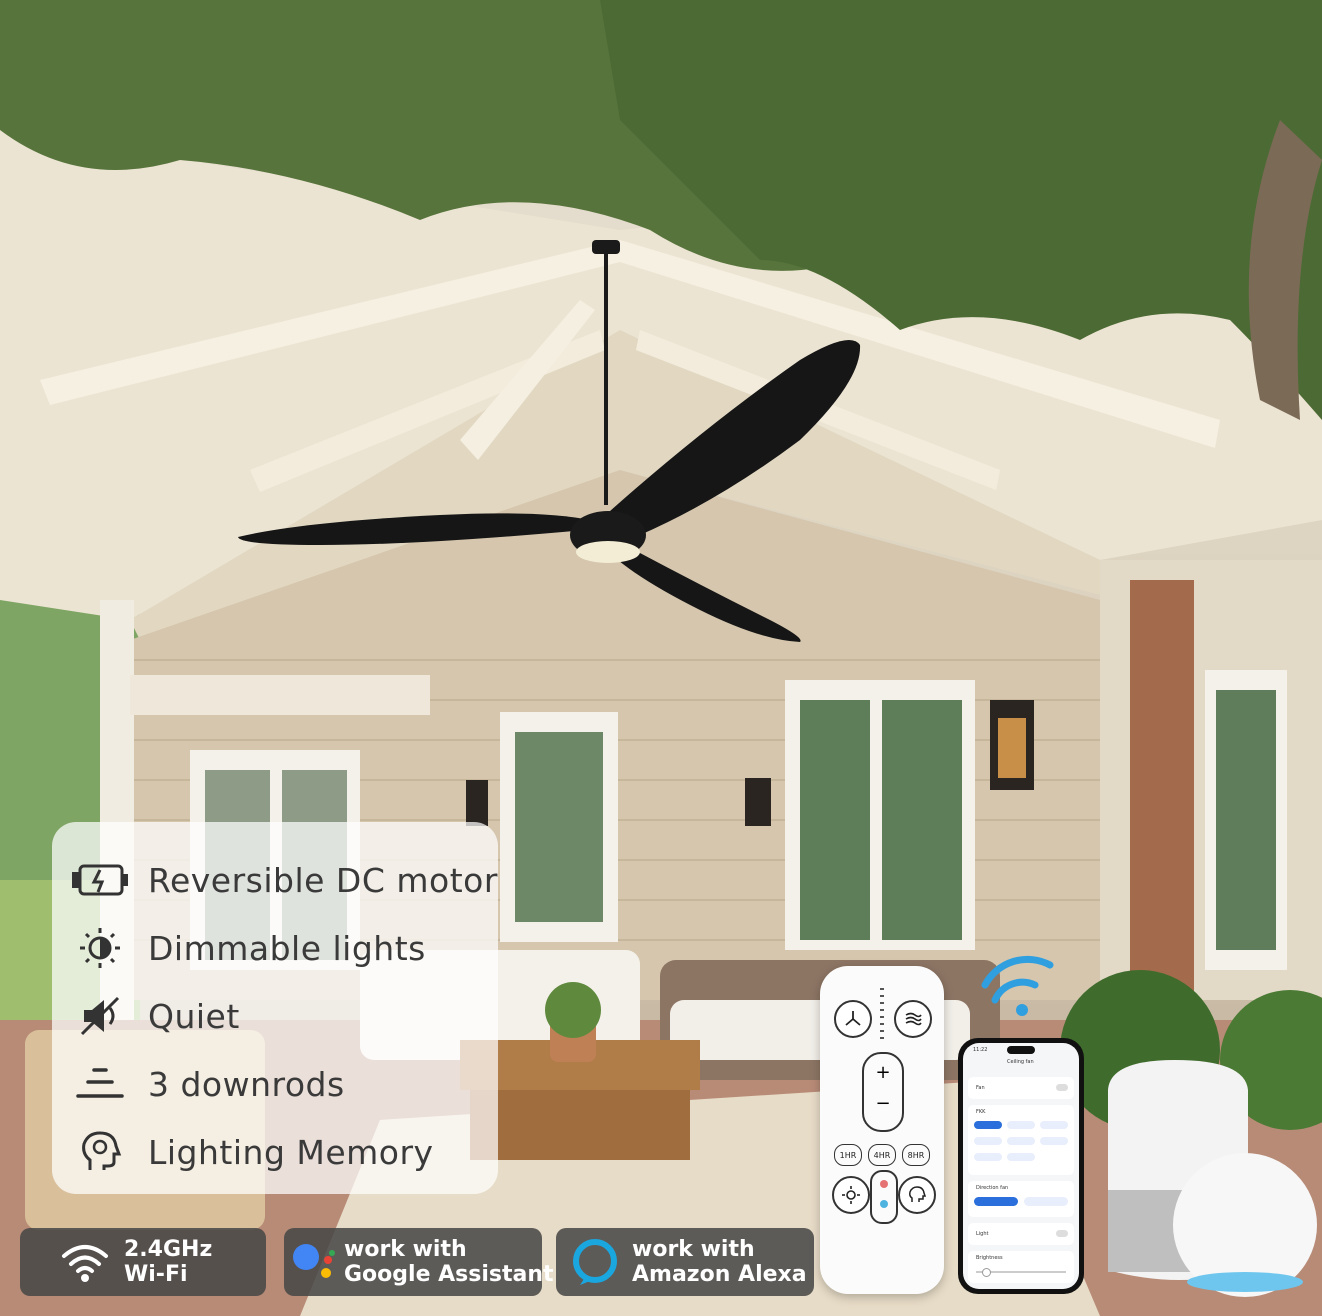 The width and height of the screenshot is (1322, 1316). I want to click on feature-item: Lighting Memory, so click(252, 1152).